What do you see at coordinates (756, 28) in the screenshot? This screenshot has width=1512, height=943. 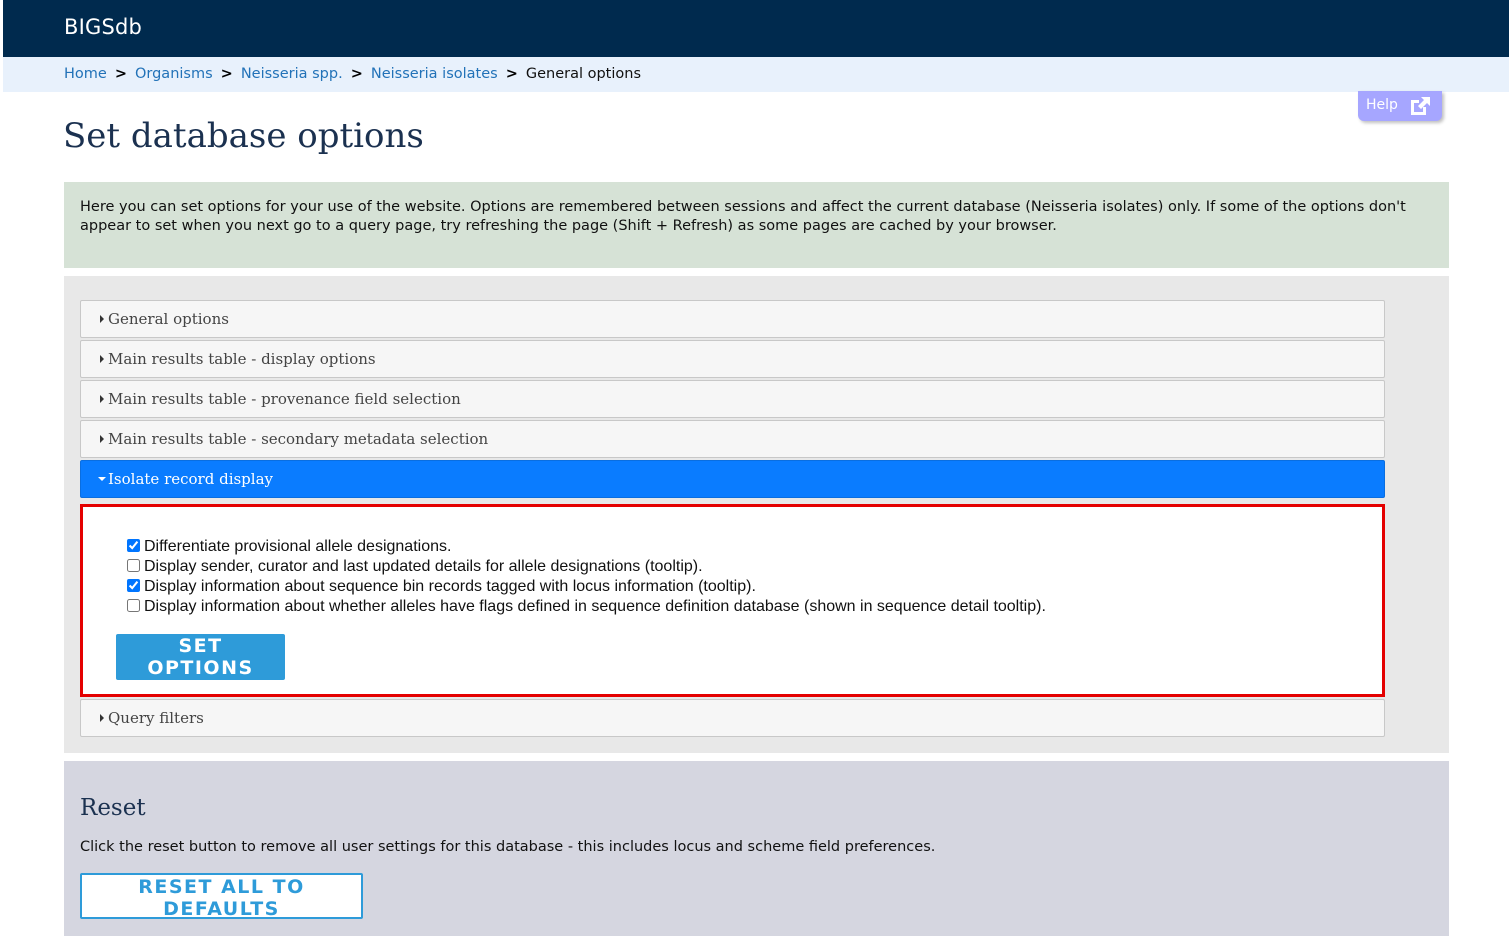 I see `top-header-bar: BIGSdb` at bounding box center [756, 28].